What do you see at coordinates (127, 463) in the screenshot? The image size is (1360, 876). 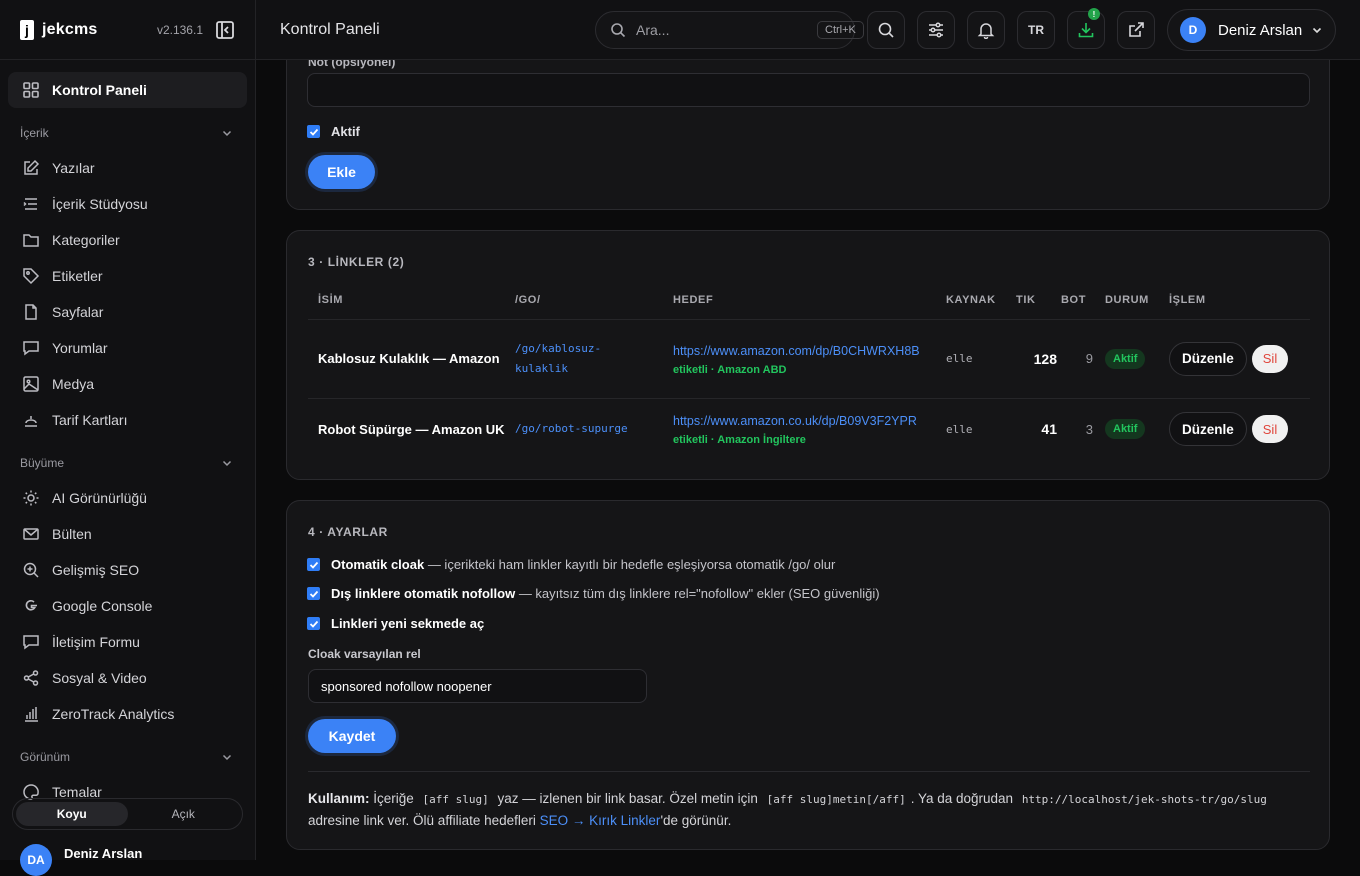 I see `section-growth: Büyüme` at bounding box center [127, 463].